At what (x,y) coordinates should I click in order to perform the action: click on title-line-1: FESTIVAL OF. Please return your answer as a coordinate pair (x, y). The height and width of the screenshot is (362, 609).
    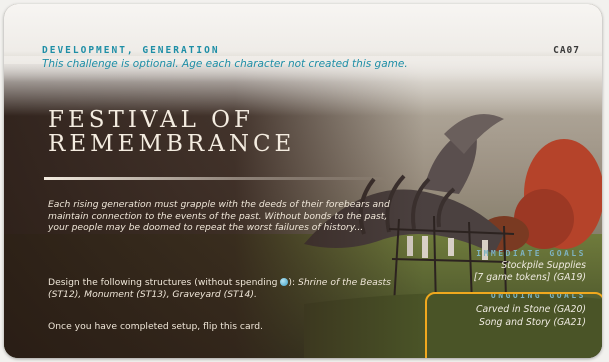
    Looking at the image, I should click on (151, 120).